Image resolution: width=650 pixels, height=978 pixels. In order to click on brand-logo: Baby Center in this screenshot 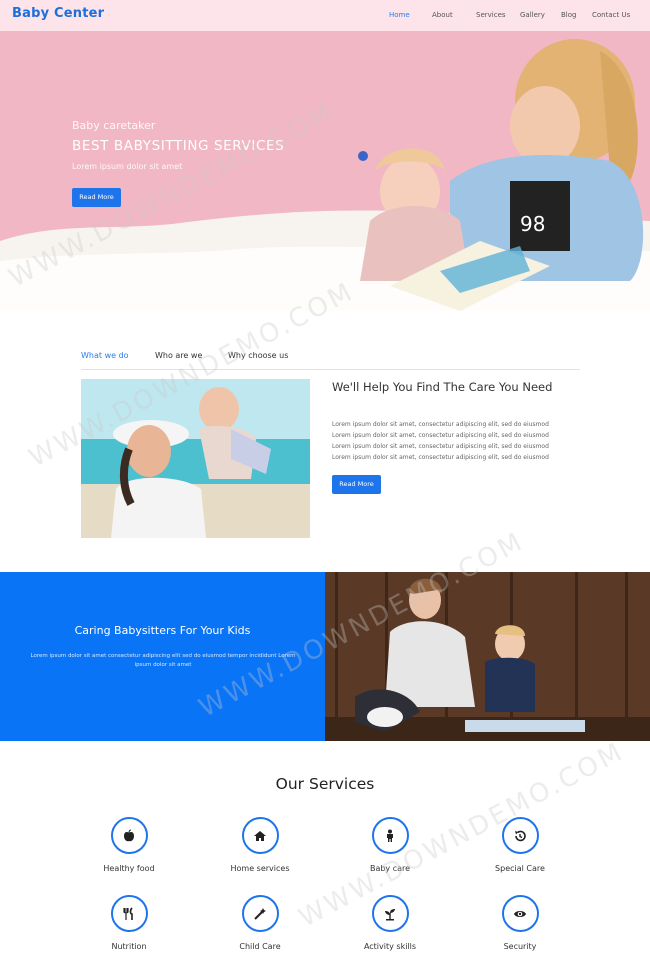, I will do `click(58, 13)`.